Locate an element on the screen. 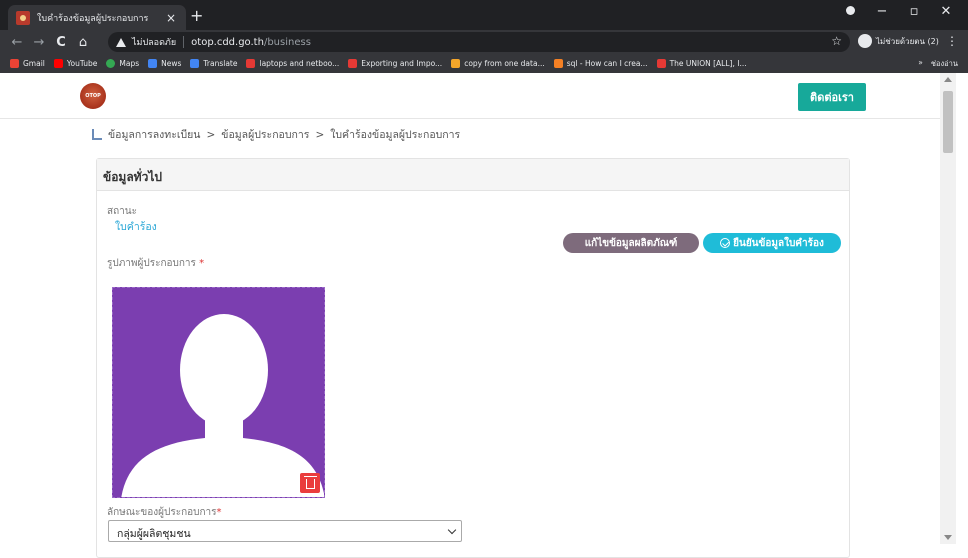 The height and width of the screenshot is (558, 968). bookmark-item: Translate is located at coordinates (213, 63).